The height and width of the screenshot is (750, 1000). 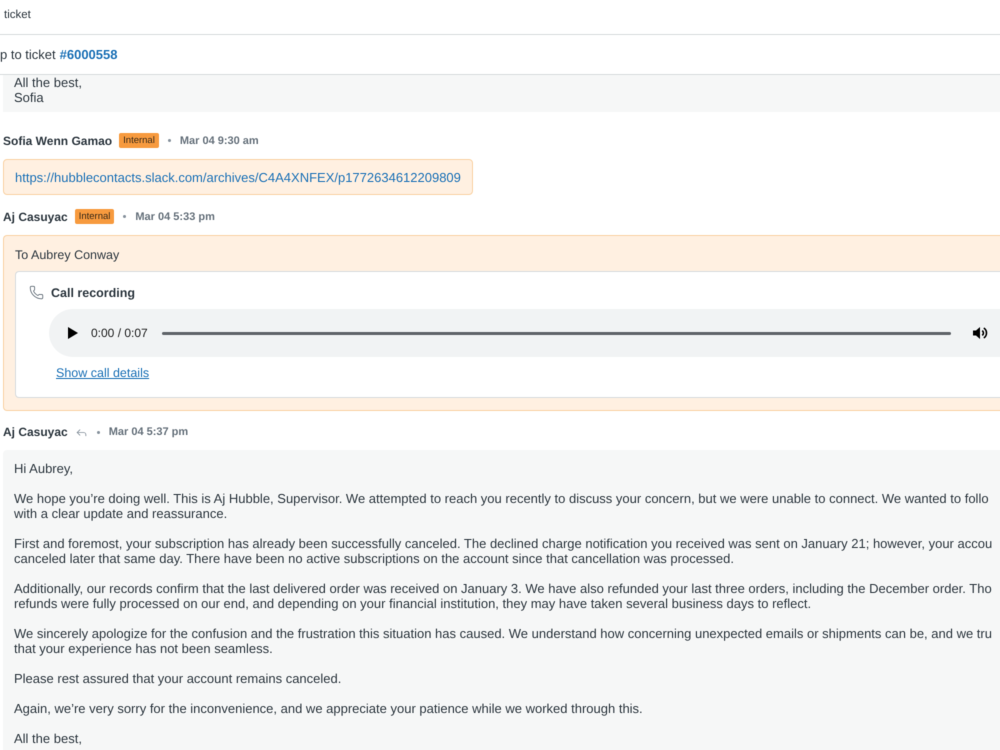 What do you see at coordinates (328, 708) in the screenshot?
I see `email-paragraph: Again, we’re very sorry for the inconvenience, and we appreciate your patience while we worked through this.` at bounding box center [328, 708].